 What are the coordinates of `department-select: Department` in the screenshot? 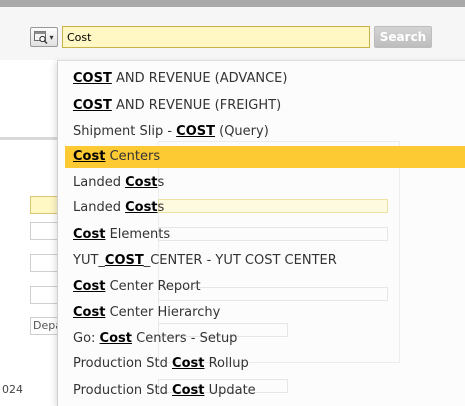 It's located at (44, 326).